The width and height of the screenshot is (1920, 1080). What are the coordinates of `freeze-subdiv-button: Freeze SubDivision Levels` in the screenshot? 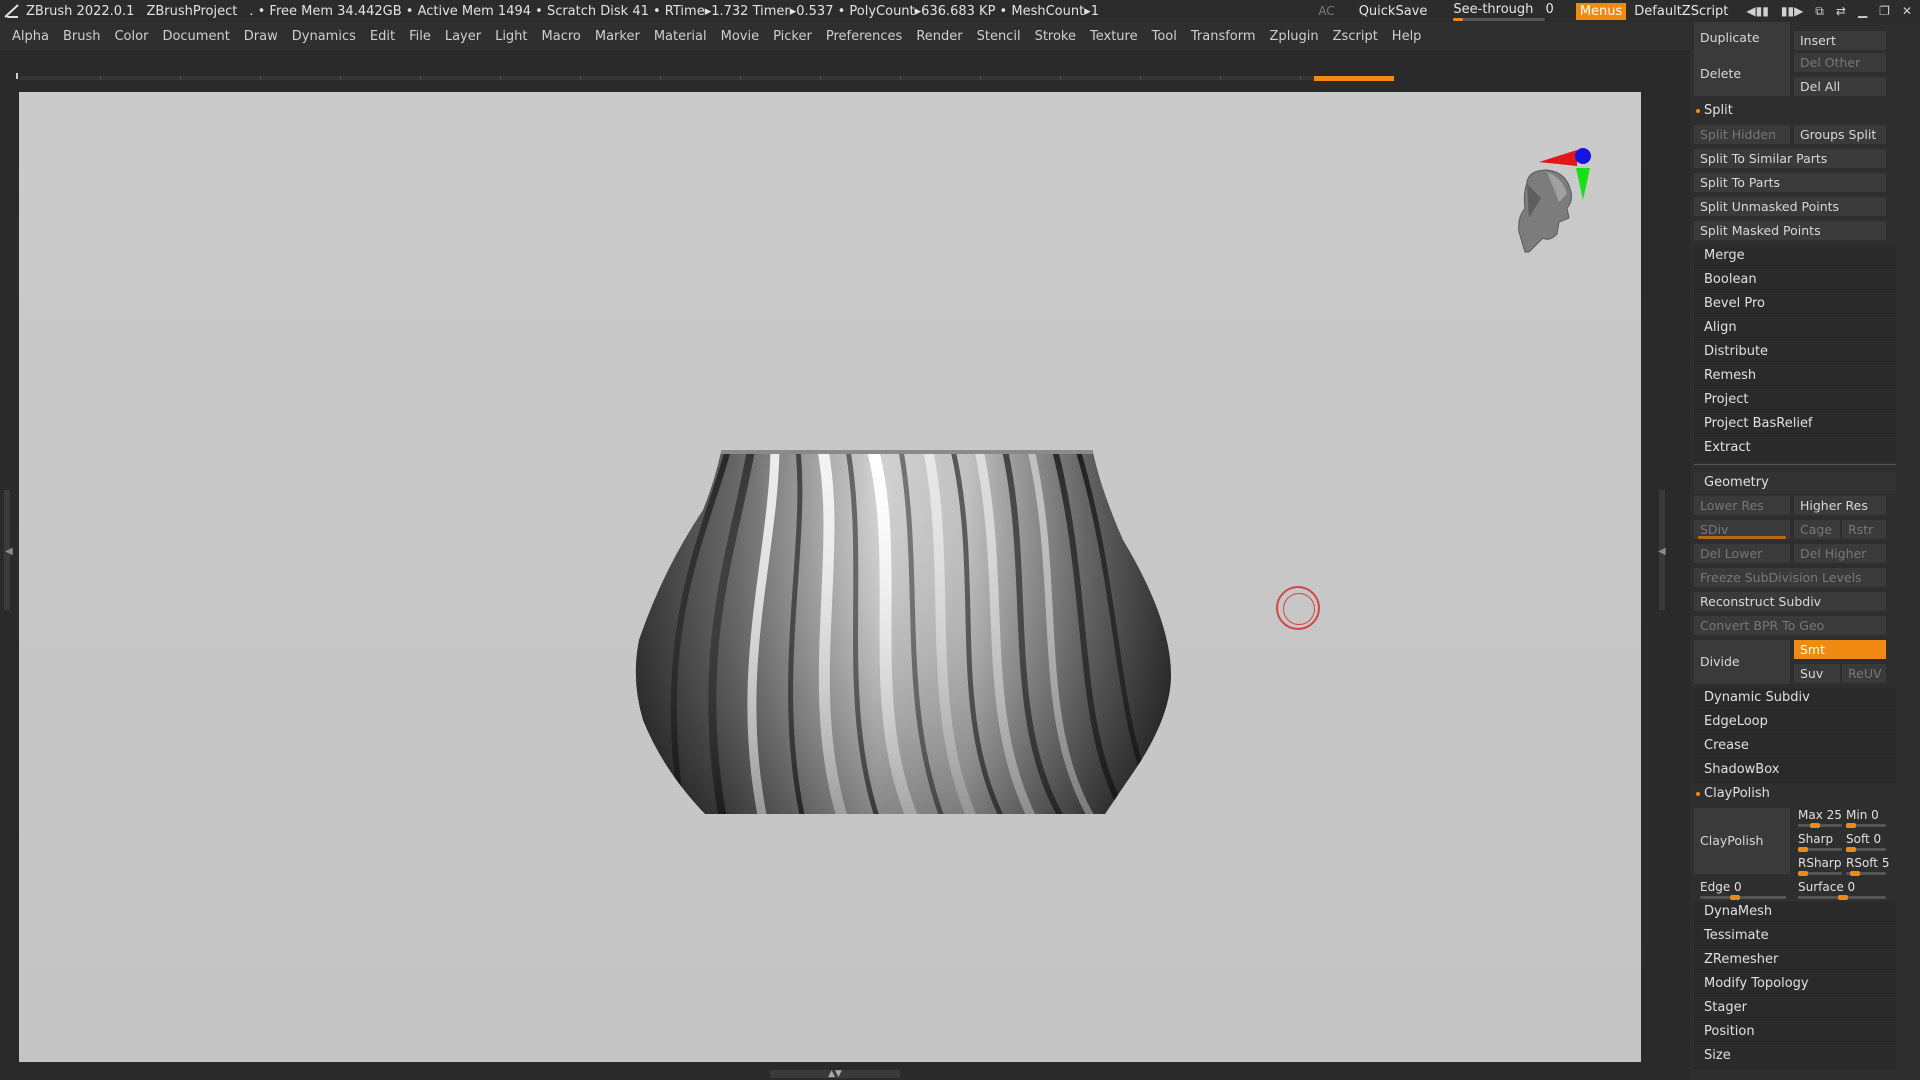 It's located at (1790, 577).